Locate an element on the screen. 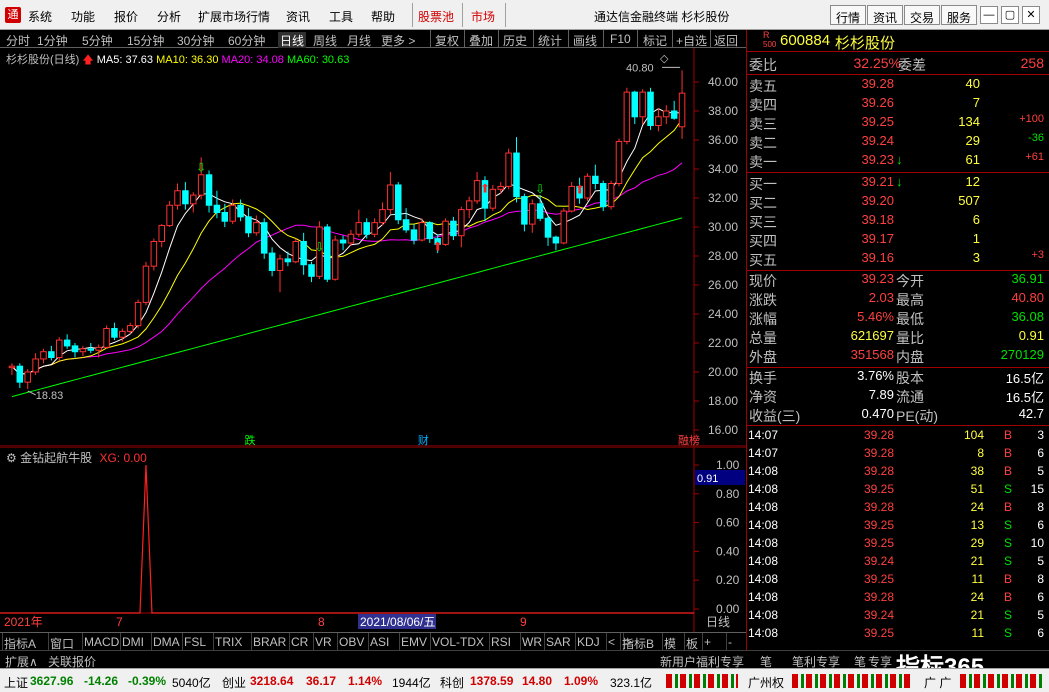 Image resolution: width=1049 pixels, height=692 pixels. indicator-tab: MACD is located at coordinates (101, 642).